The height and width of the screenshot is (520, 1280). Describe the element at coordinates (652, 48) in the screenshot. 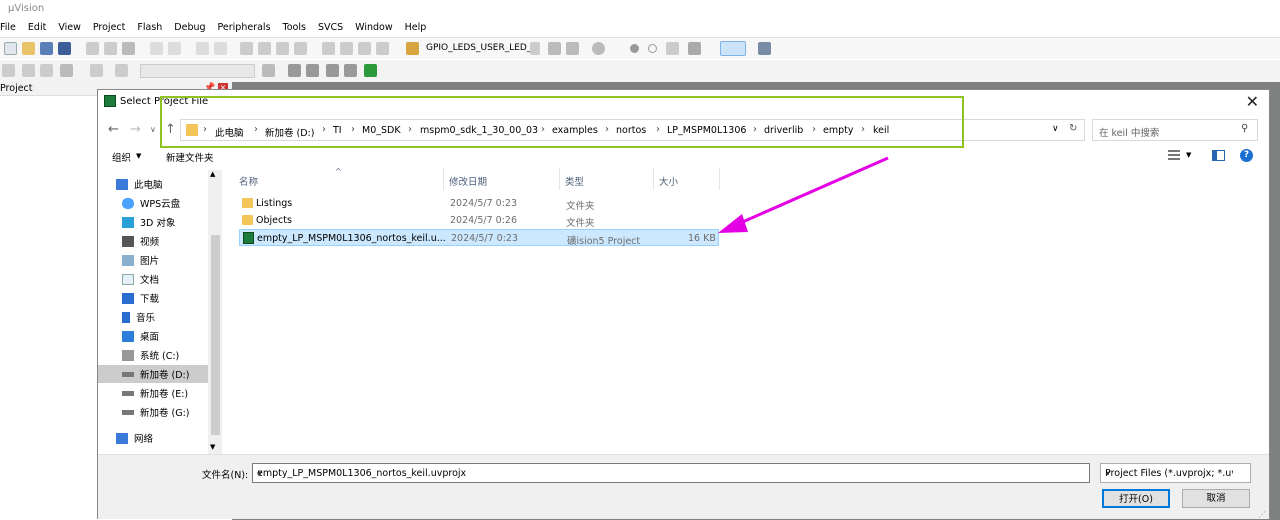

I see `breakpoint-disable-icon` at that location.